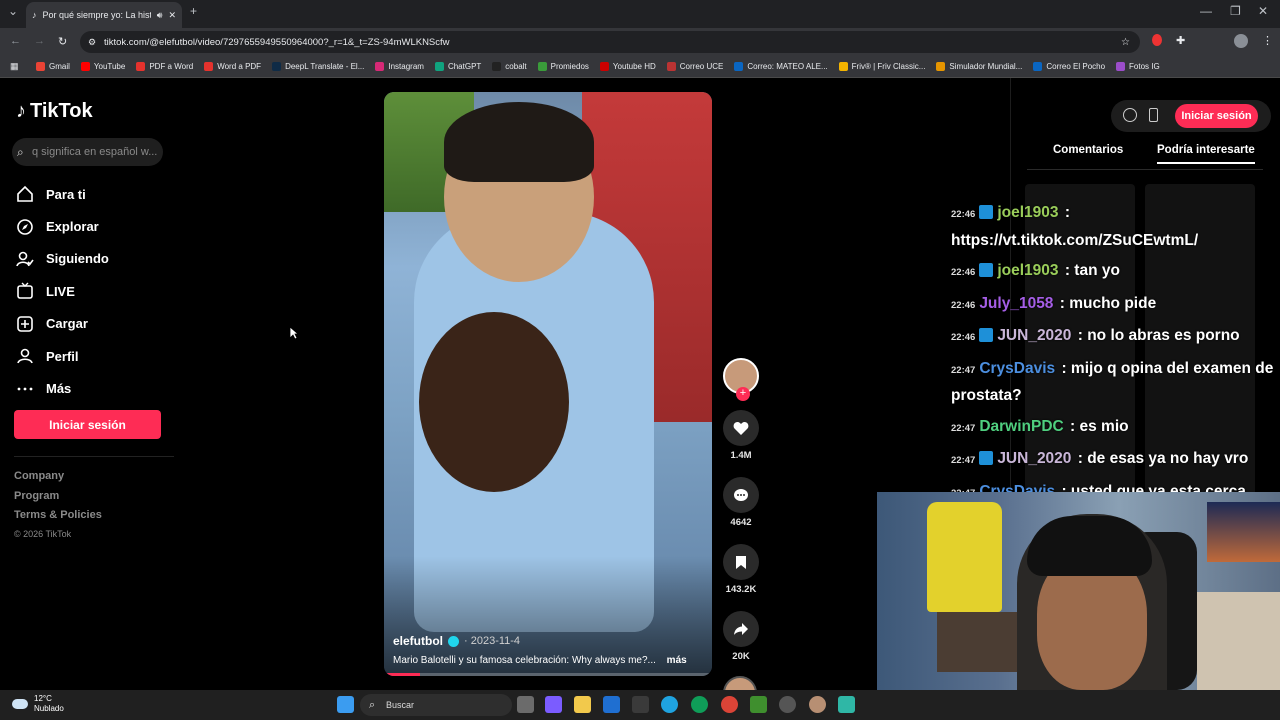 The height and width of the screenshot is (720, 1280). What do you see at coordinates (627, 66) in the screenshot?
I see `bookmark-youtube-hd: Youtube HD` at bounding box center [627, 66].